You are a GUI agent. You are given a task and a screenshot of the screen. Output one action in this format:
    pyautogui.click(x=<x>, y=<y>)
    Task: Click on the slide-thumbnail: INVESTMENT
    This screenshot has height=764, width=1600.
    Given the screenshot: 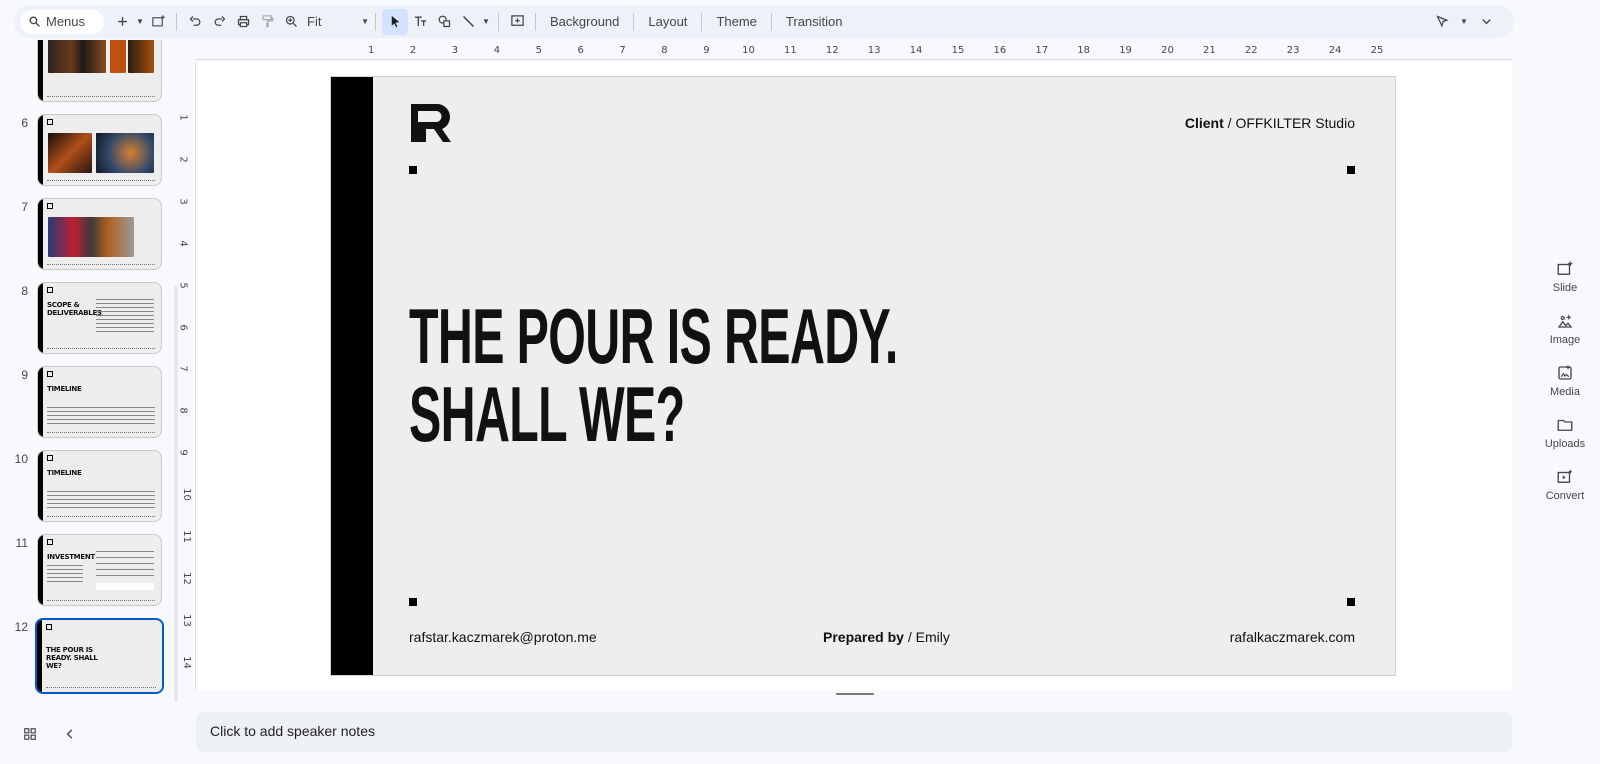 What is the action you would take?
    pyautogui.click(x=99, y=570)
    